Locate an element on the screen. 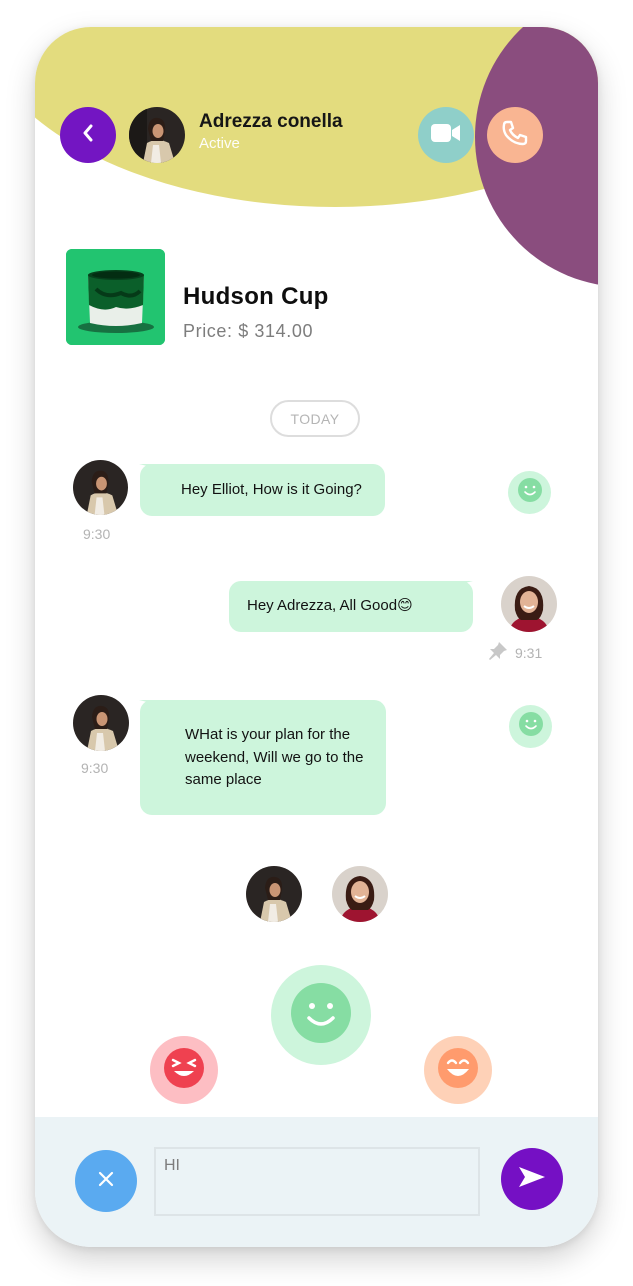 The height and width of the screenshot is (1286, 633). video-camera-icon is located at coordinates (446, 135).